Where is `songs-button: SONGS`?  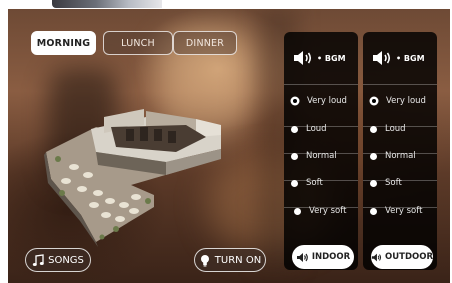 songs-button: SONGS is located at coordinates (58, 260).